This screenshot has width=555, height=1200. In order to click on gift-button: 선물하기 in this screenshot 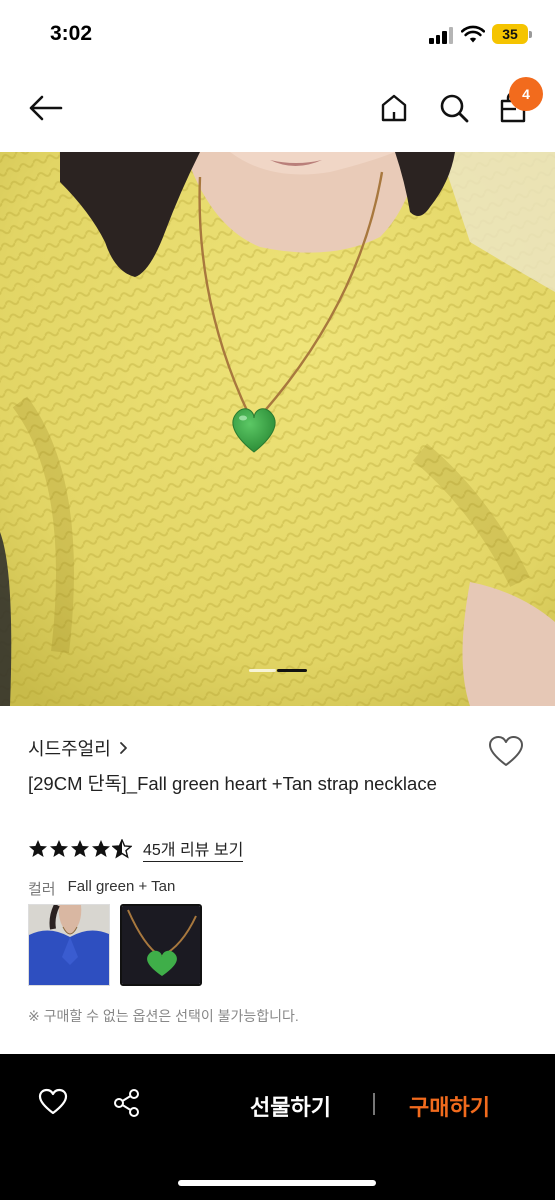, I will do `click(290, 1106)`.